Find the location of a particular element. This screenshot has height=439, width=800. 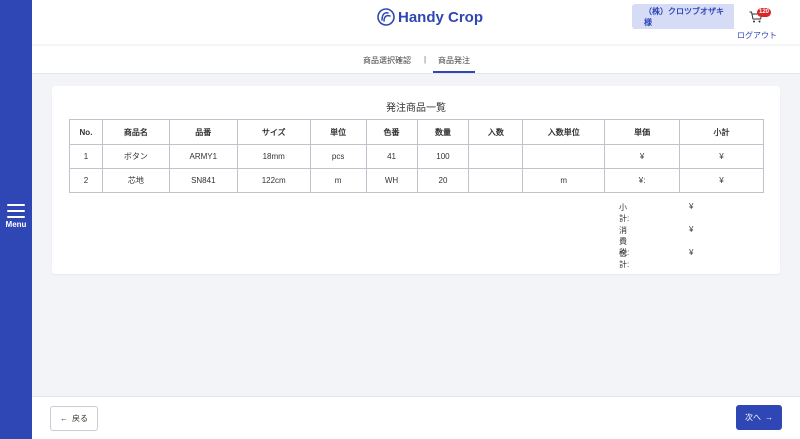

tab-product-confirm: 商品選択確認 is located at coordinates (387, 60).